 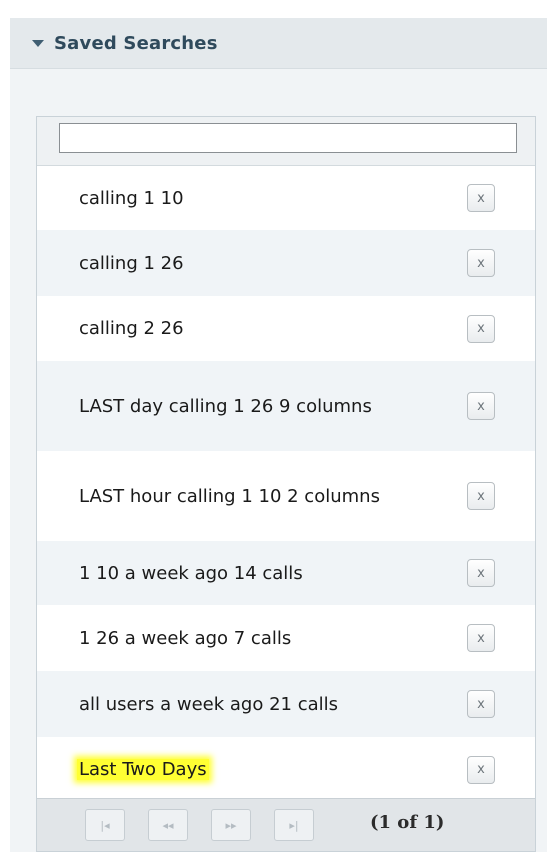 I want to click on item-label: 1 26 a week ago 7 calls, so click(x=185, y=638).